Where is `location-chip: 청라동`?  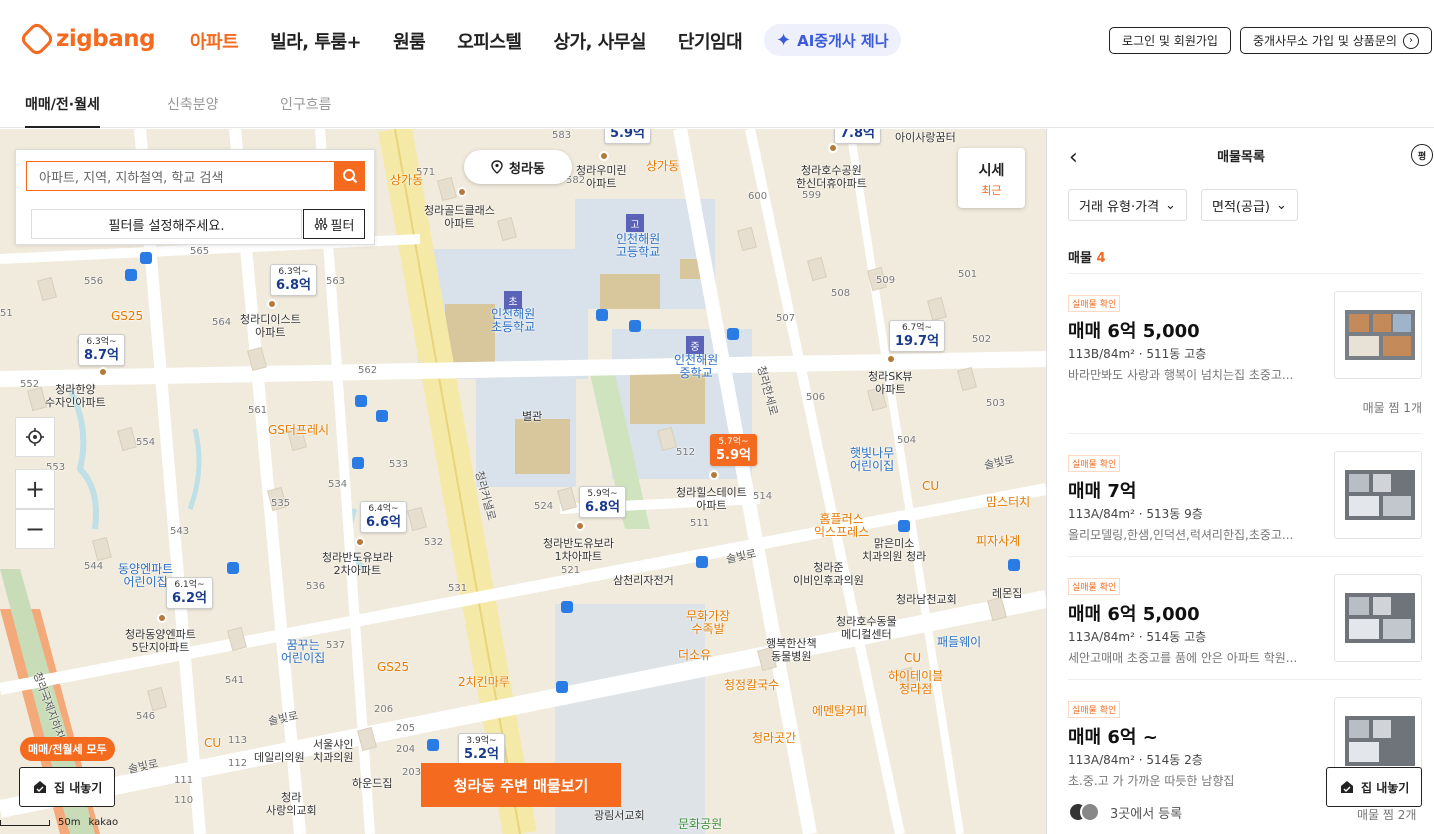
location-chip: 청라동 is located at coordinates (518, 167).